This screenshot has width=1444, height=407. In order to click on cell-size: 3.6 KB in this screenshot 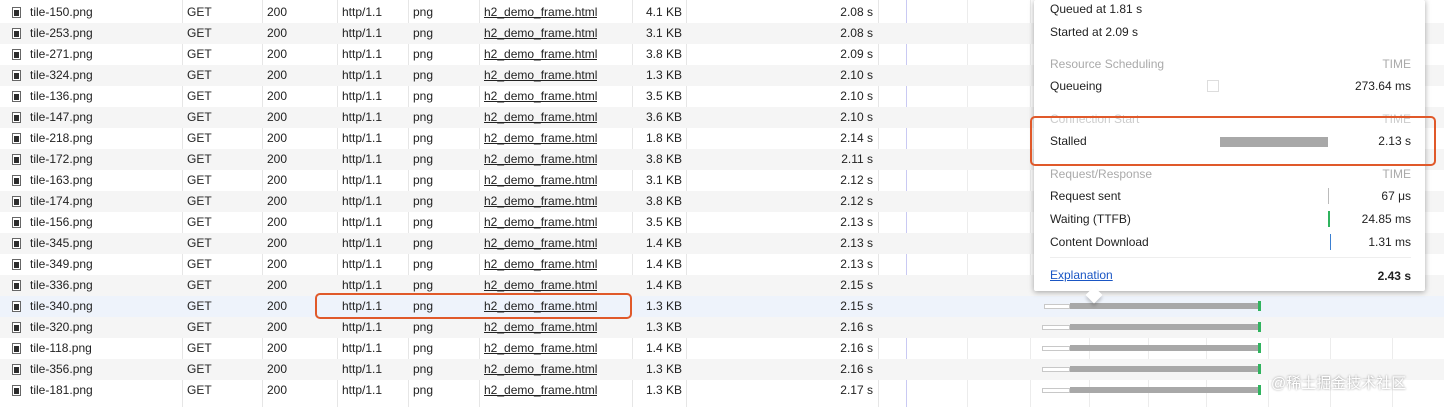, I will do `click(663, 117)`.